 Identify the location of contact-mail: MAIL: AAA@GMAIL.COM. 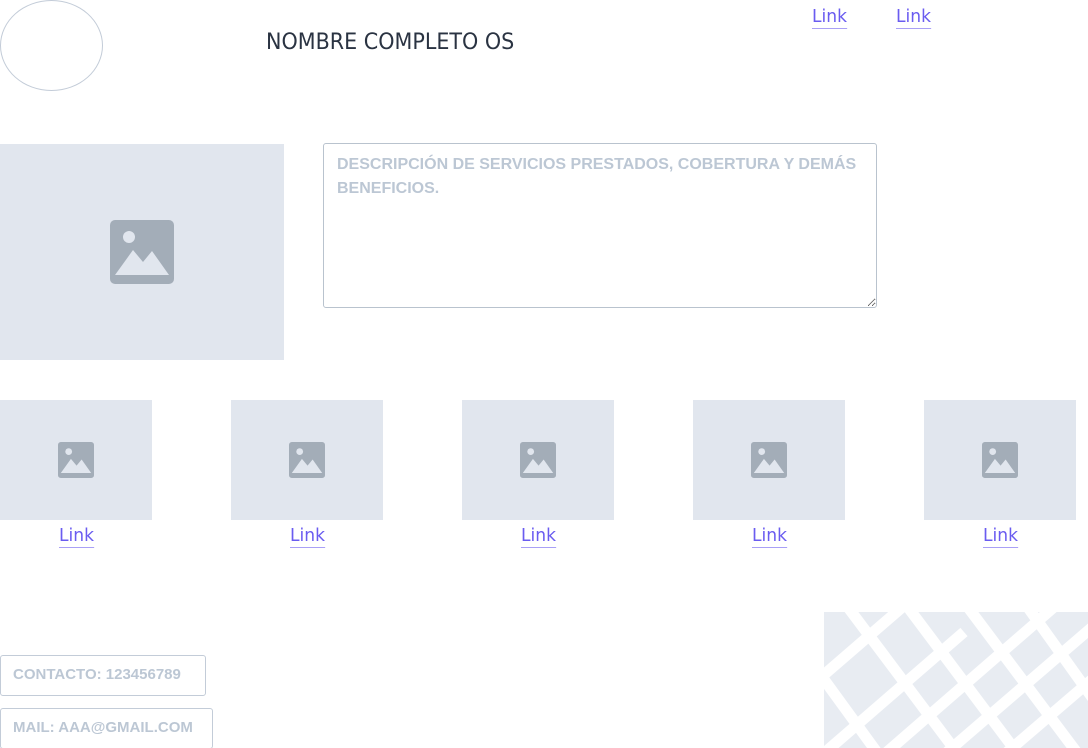
(106, 728).